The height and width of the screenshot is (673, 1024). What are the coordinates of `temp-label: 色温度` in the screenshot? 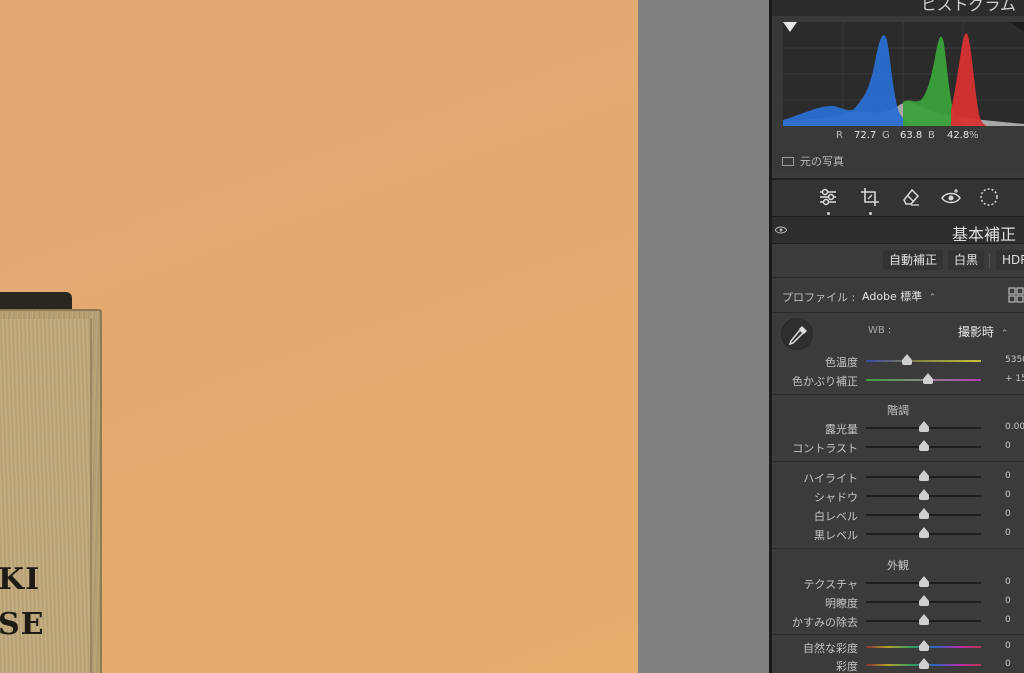 It's located at (841, 362).